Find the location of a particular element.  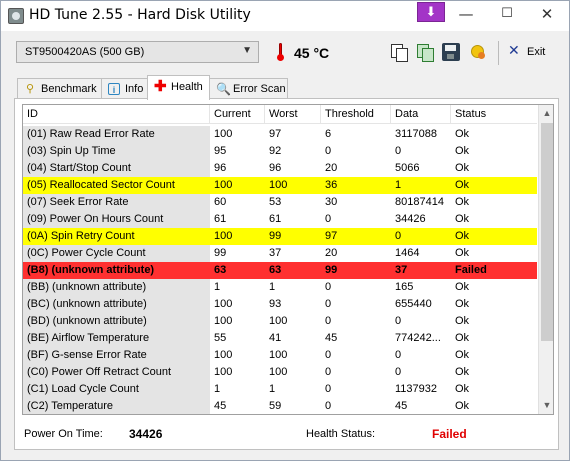

tab-label: Error Scan is located at coordinates (259, 89).